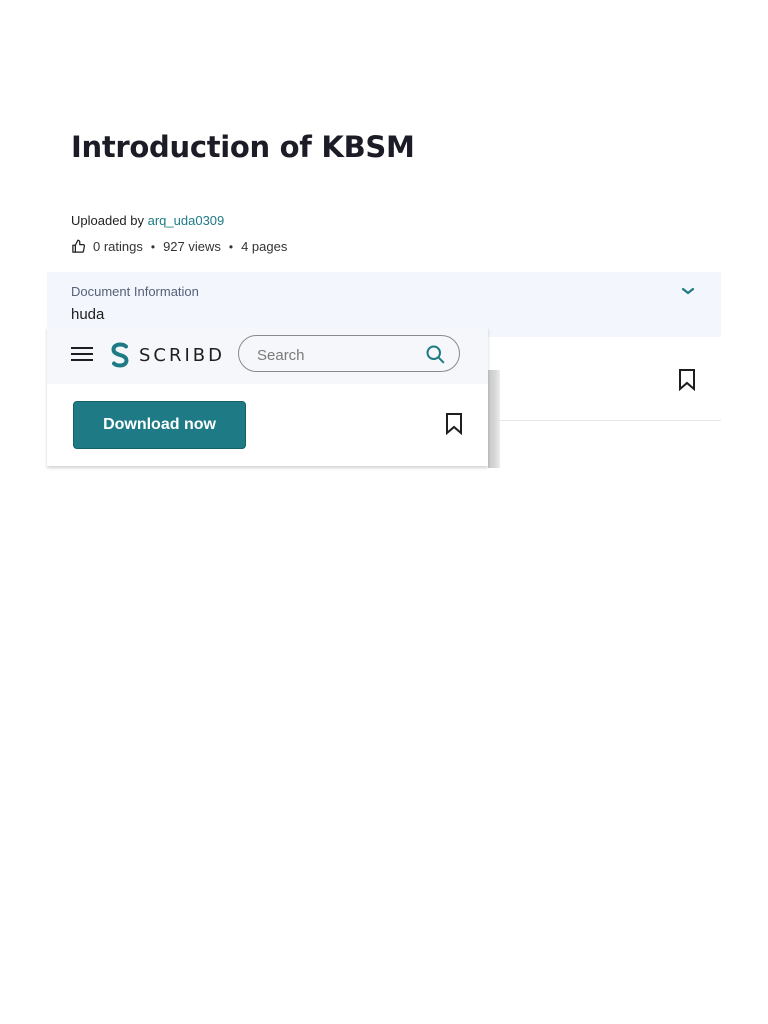 This screenshot has width=768, height=1024. Describe the element at coordinates (688, 291) in the screenshot. I see `chevron-down-icon` at that location.